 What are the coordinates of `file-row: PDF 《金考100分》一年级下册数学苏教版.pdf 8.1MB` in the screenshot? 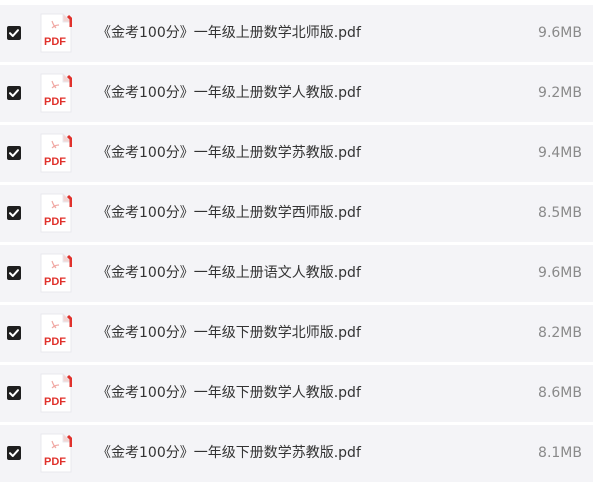 It's located at (296, 453).